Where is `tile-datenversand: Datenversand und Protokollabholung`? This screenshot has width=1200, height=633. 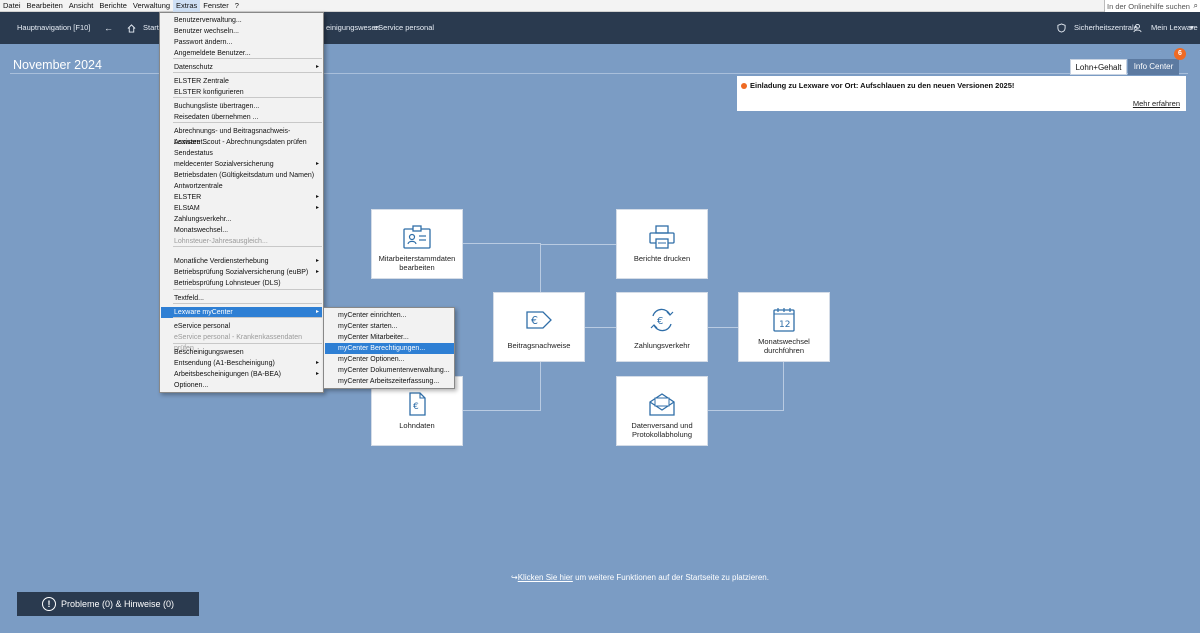 tile-datenversand: Datenversand und Protokollabholung is located at coordinates (662, 411).